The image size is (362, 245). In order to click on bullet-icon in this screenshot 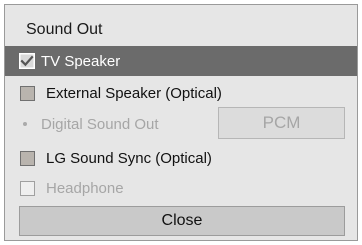, I will do `click(25, 124)`.